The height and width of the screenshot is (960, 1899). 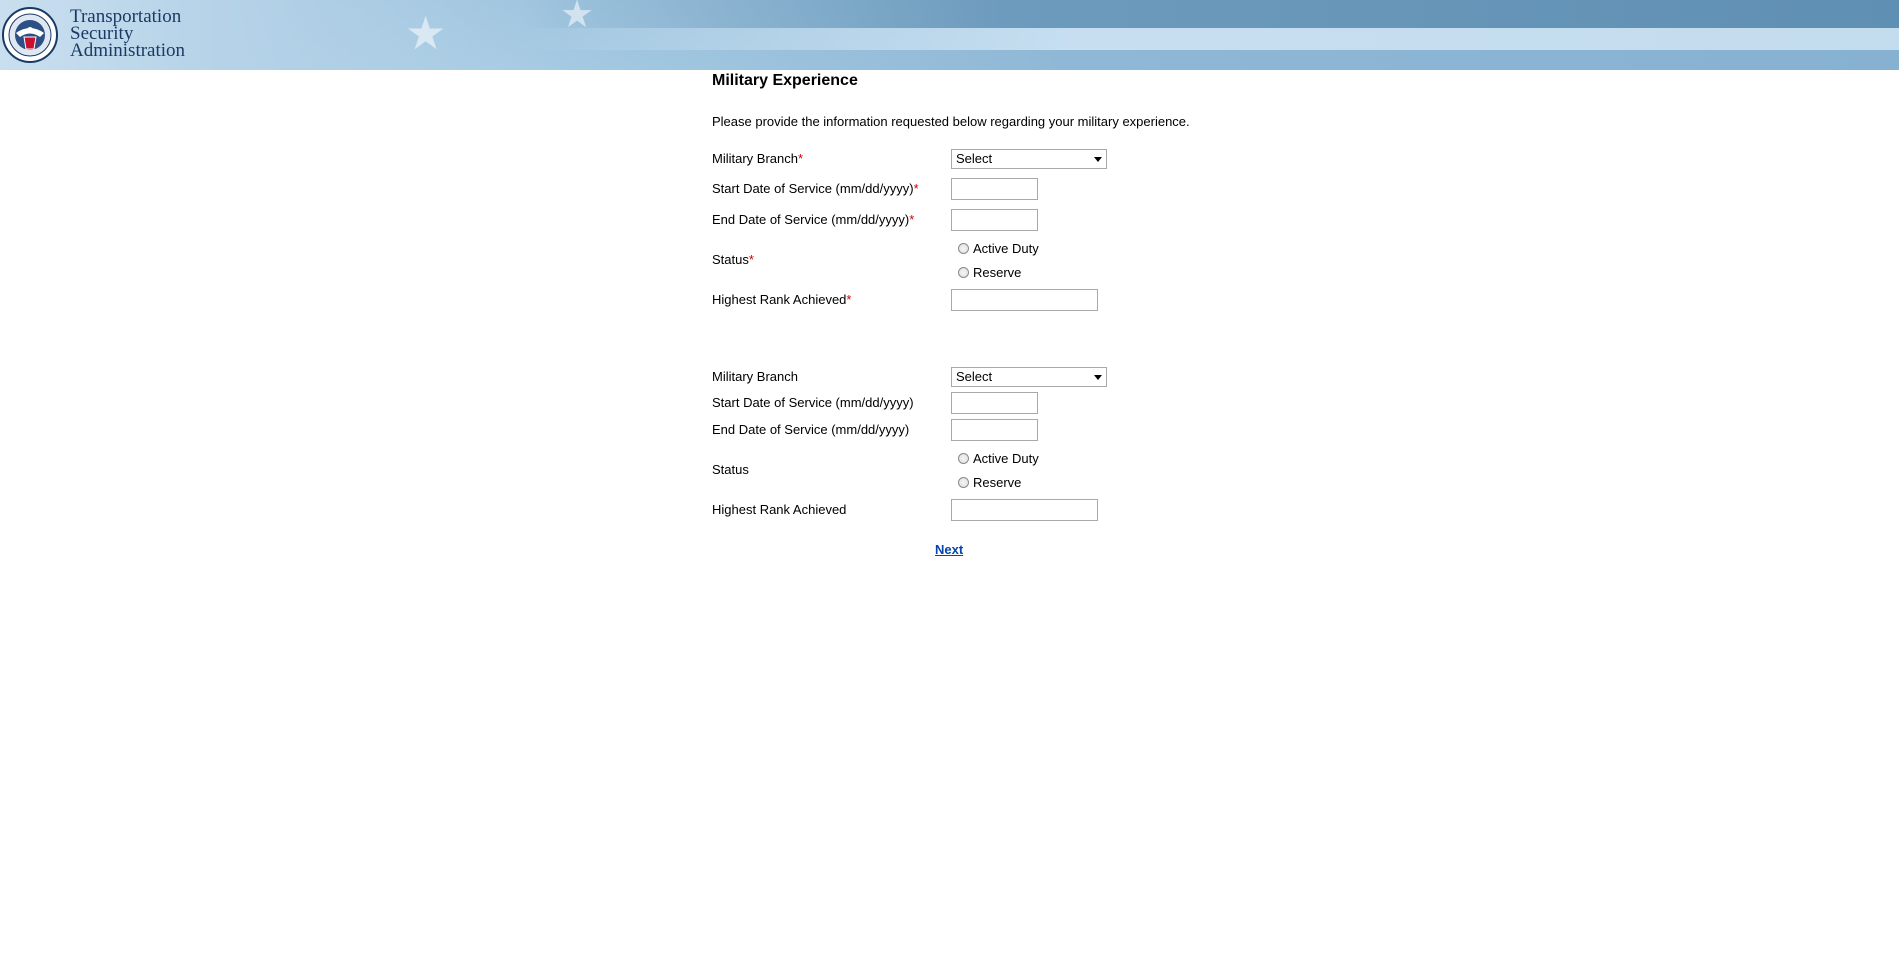 I want to click on end-date-label-1: End Date of Service (mm/dd/yyyy)*, so click(x=813, y=219).